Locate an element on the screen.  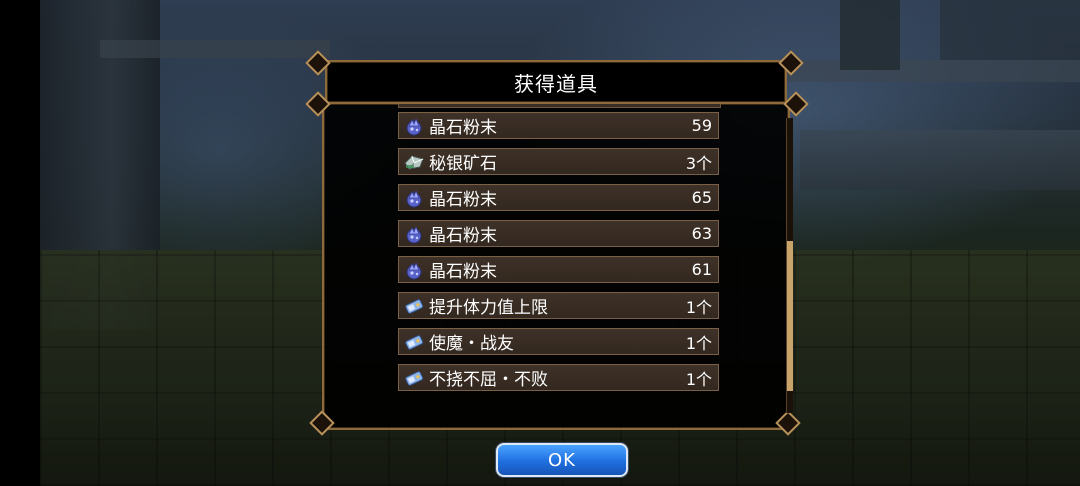
dialog-title: 获得道具 is located at coordinates (556, 83).